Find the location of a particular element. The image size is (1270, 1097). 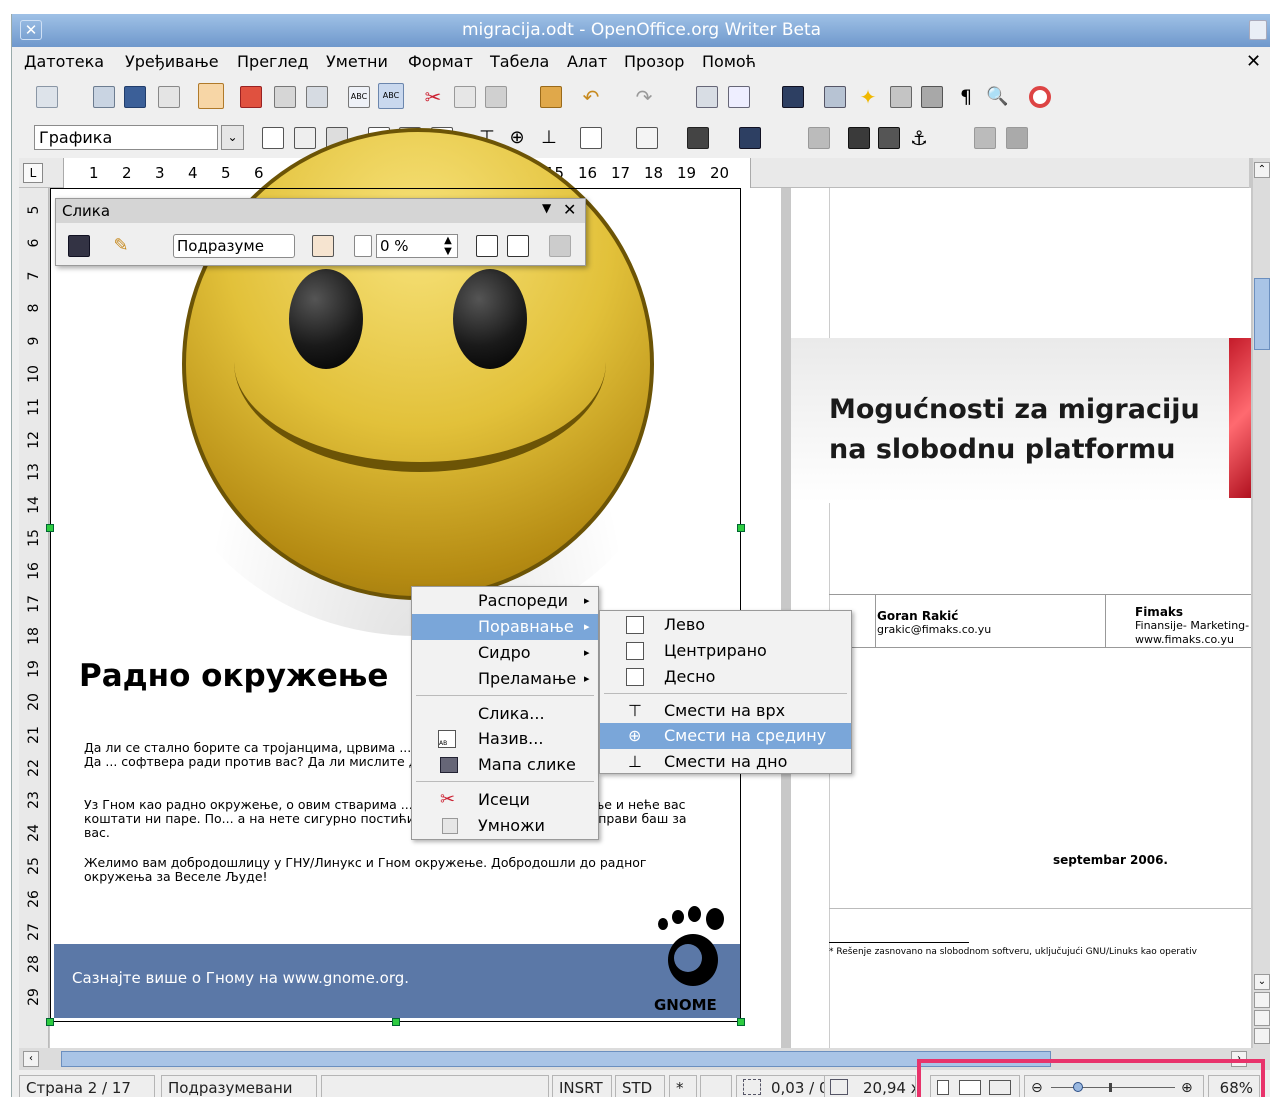

scroll-down-icon: ⌄ is located at coordinates (1262, 982).